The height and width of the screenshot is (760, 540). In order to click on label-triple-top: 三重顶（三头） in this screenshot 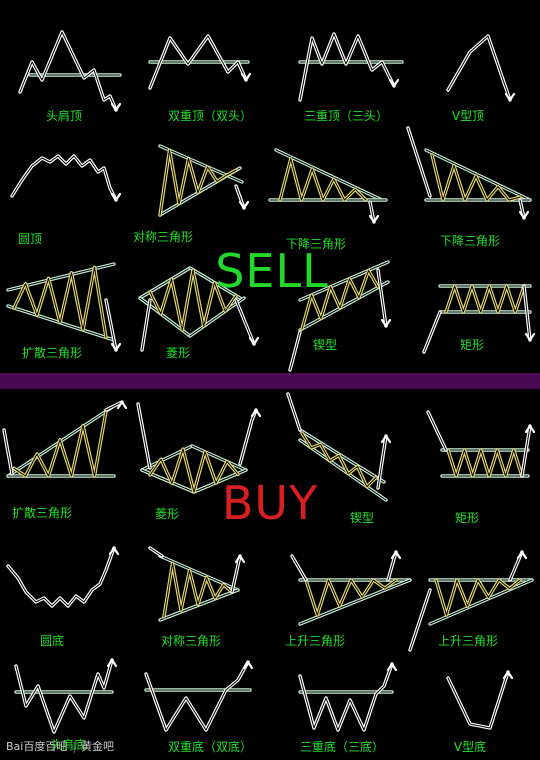, I will do `click(346, 116)`.